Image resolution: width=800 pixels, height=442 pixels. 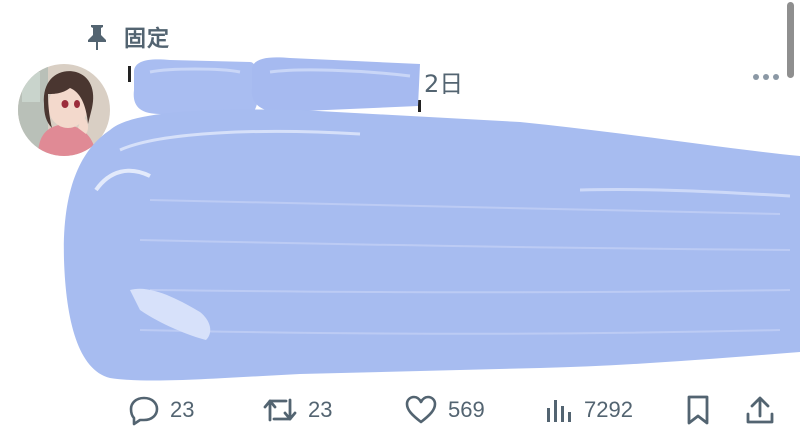 I want to click on action-bar: 23 23 569 7292, so click(x=400, y=410).